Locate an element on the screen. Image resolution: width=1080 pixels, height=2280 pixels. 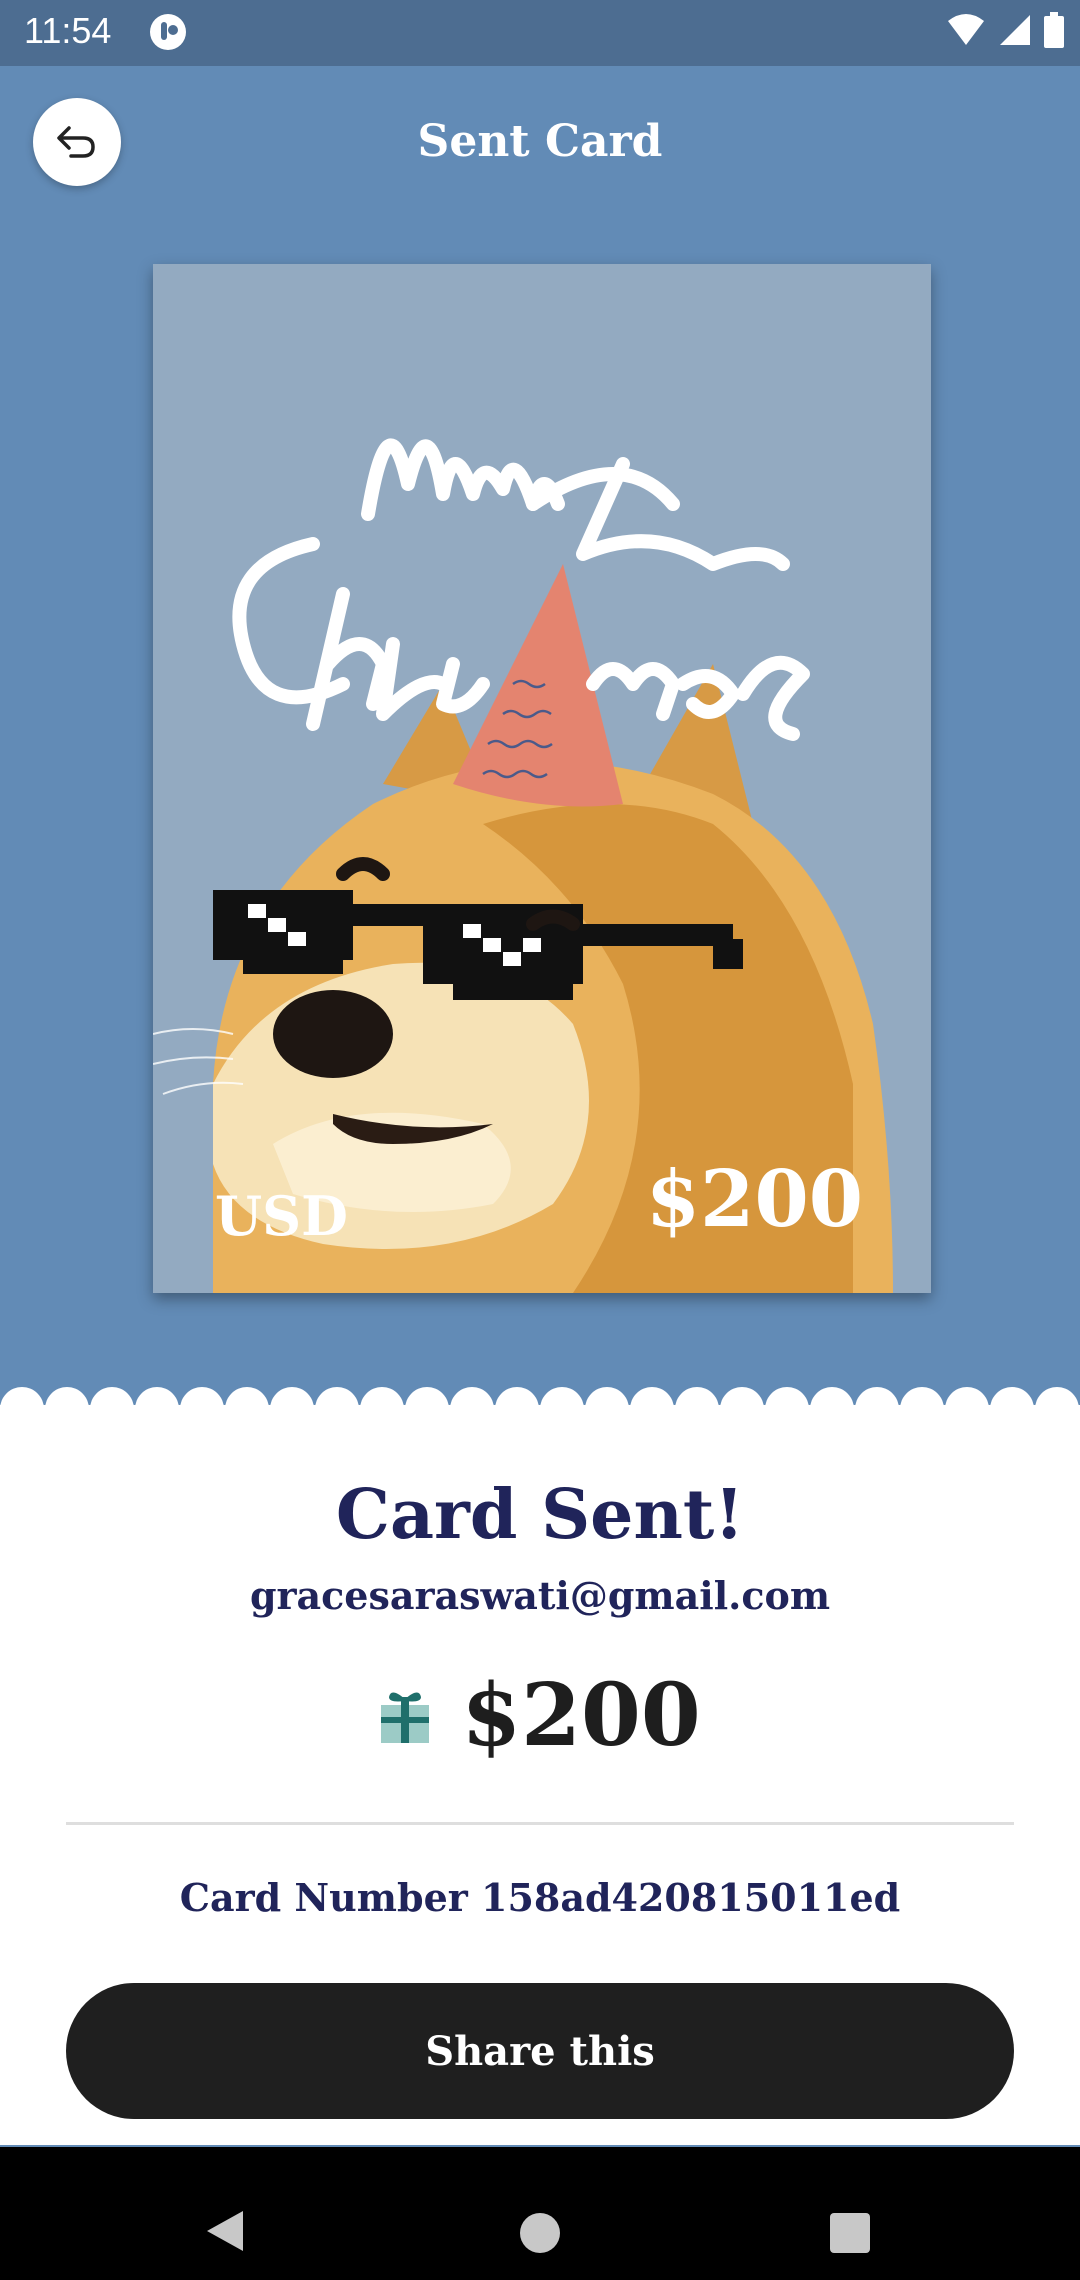
wifi-icon is located at coordinates (966, 29).